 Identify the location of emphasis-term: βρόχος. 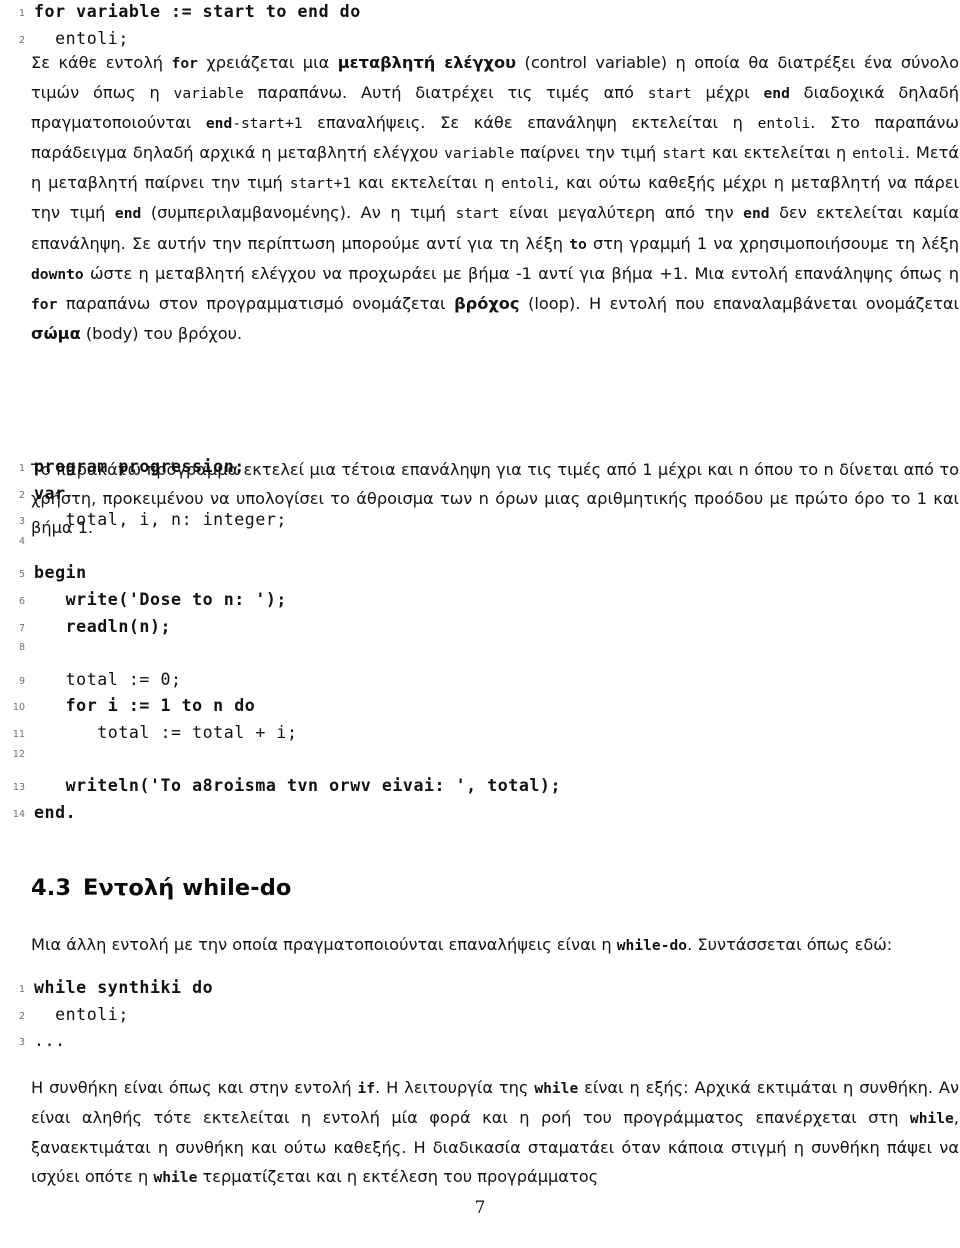
(487, 303).